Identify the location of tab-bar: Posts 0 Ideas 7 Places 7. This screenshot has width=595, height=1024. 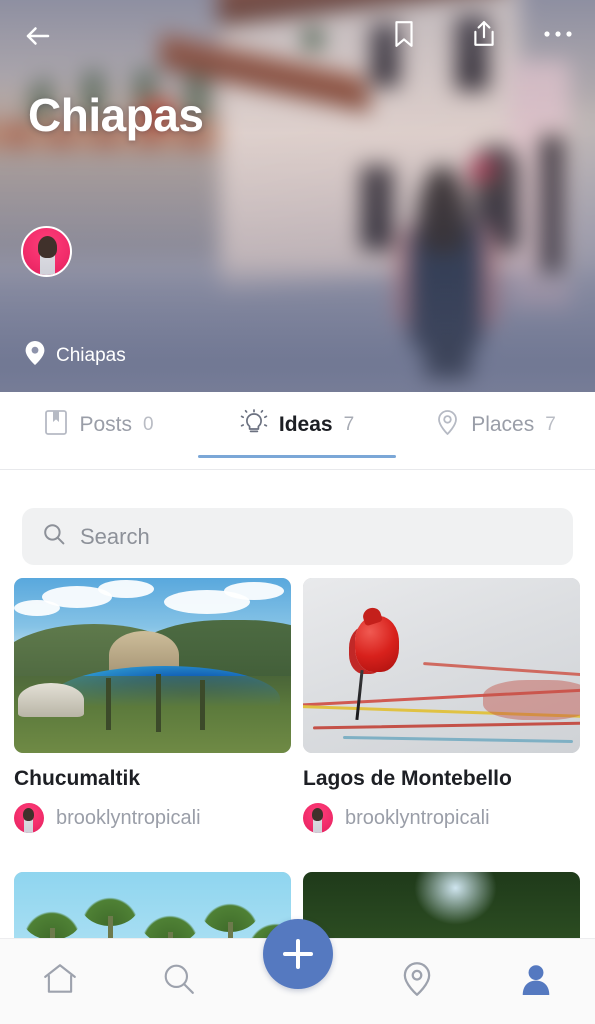
(297, 431).